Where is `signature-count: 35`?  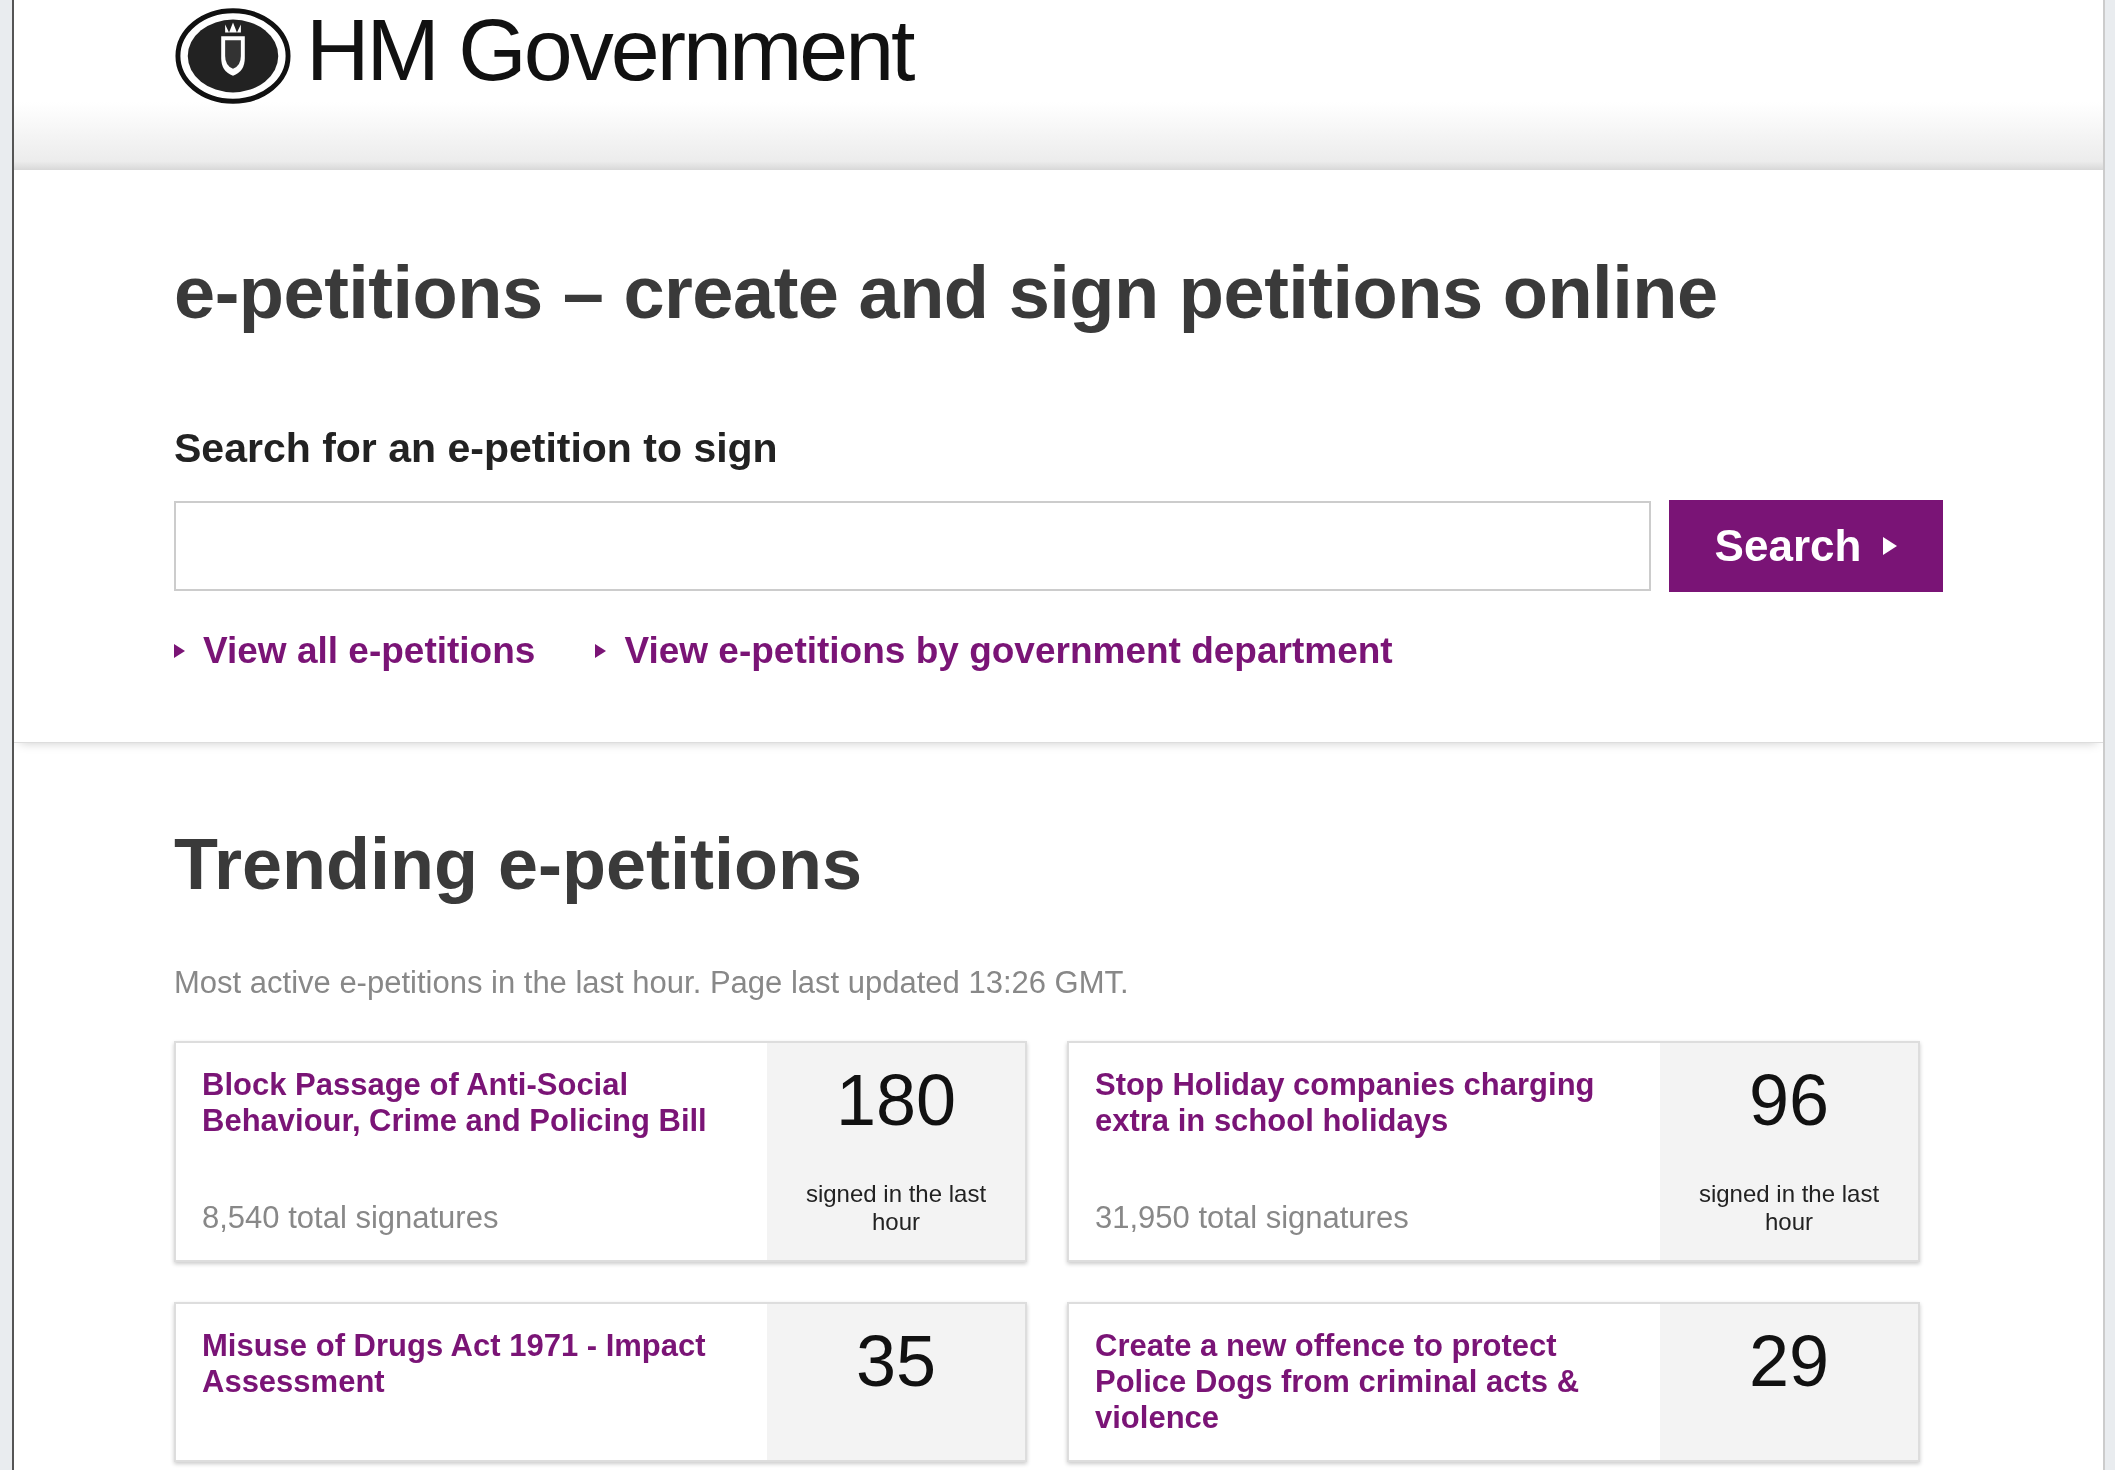
signature-count: 35 is located at coordinates (896, 1362).